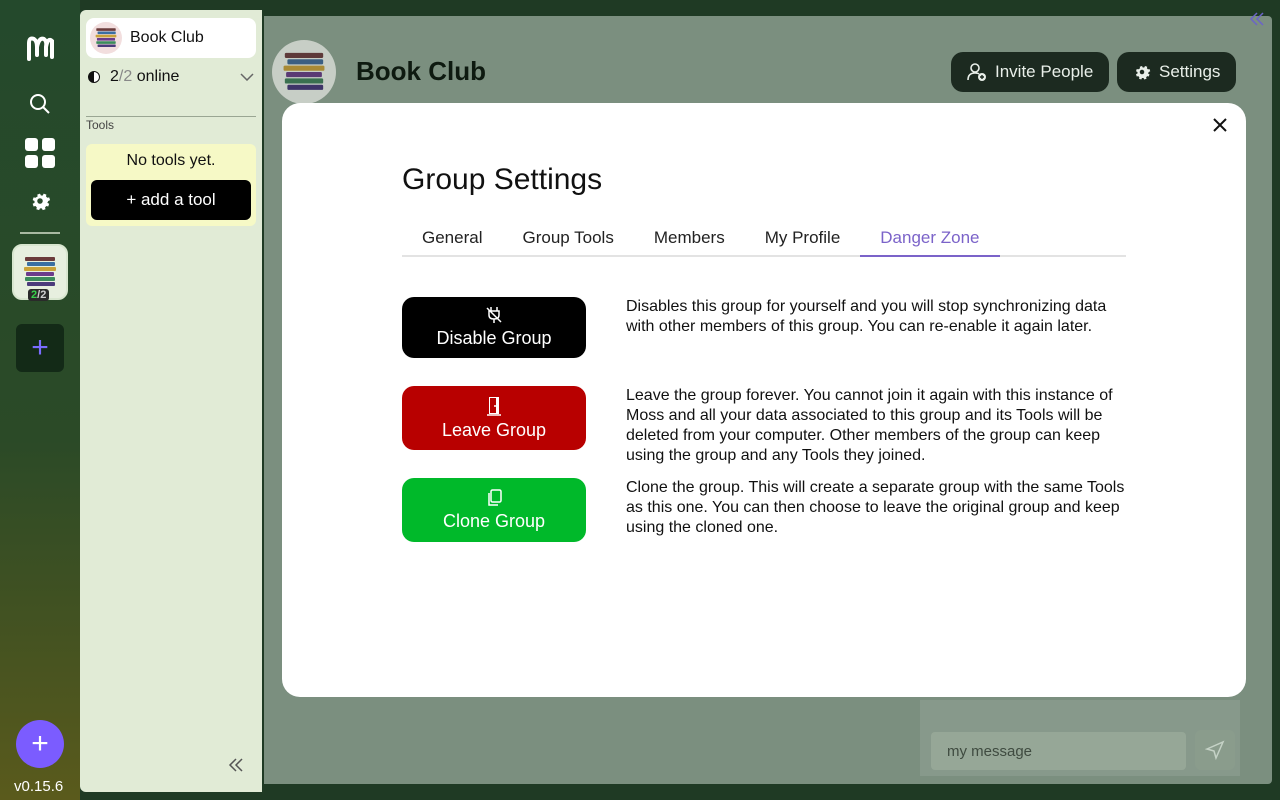  I want to click on copy-icon, so click(495, 497).